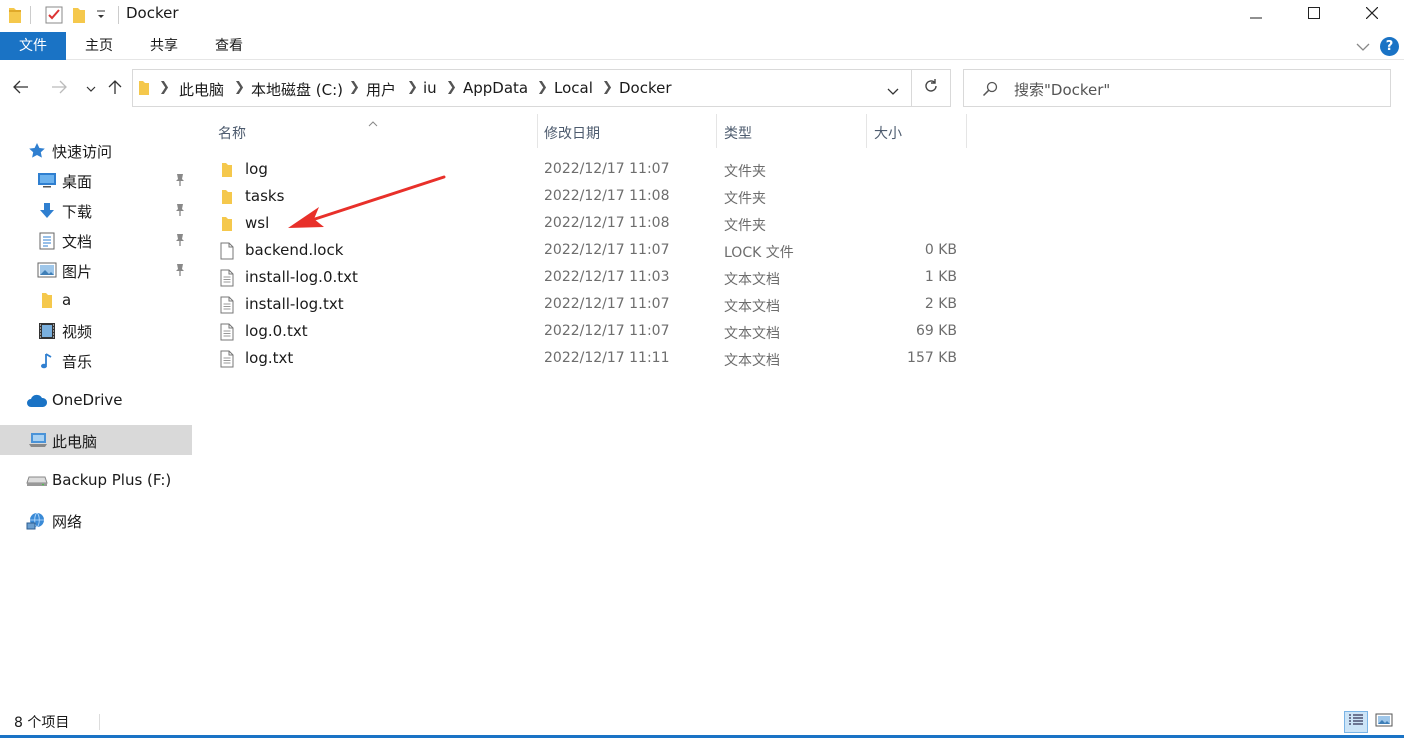 This screenshot has height=738, width=1404. I want to click on sidebar-item-label: OneDrive, so click(87, 400).